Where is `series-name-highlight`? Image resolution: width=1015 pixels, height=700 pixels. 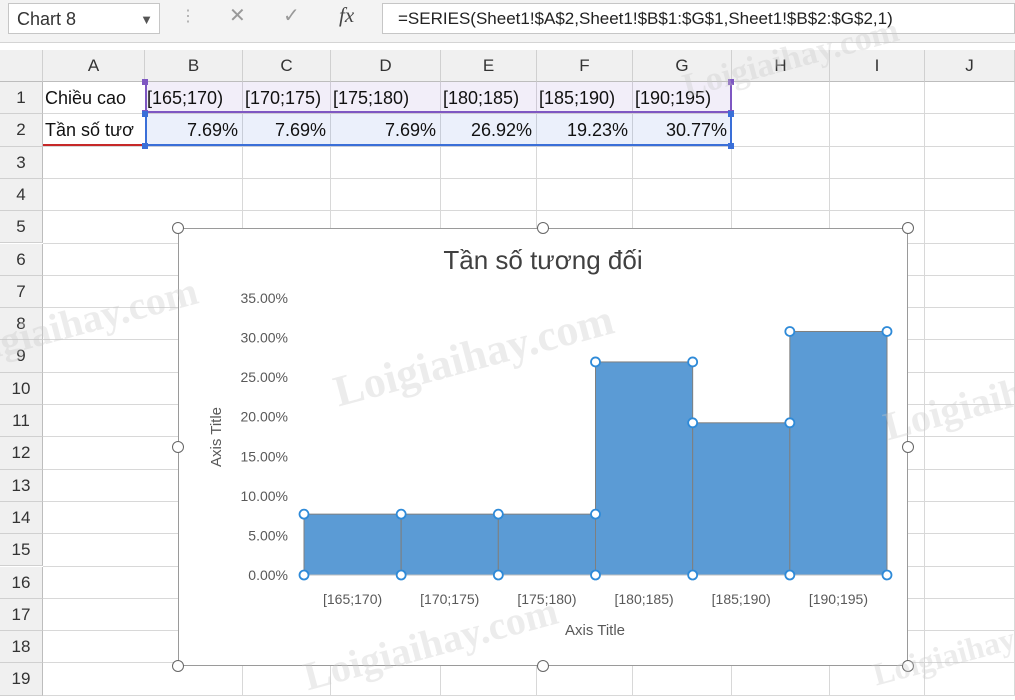 series-name-highlight is located at coordinates (92, 144).